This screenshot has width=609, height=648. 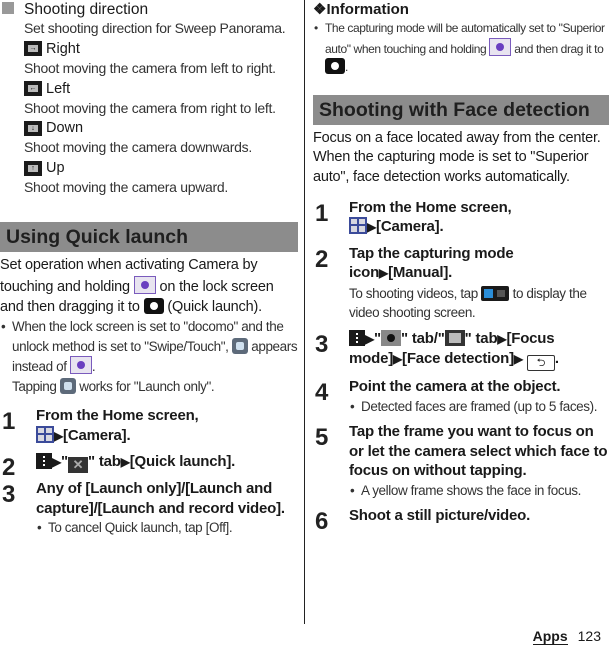 What do you see at coordinates (550, 636) in the screenshot?
I see `section-label: Apps` at bounding box center [550, 636].